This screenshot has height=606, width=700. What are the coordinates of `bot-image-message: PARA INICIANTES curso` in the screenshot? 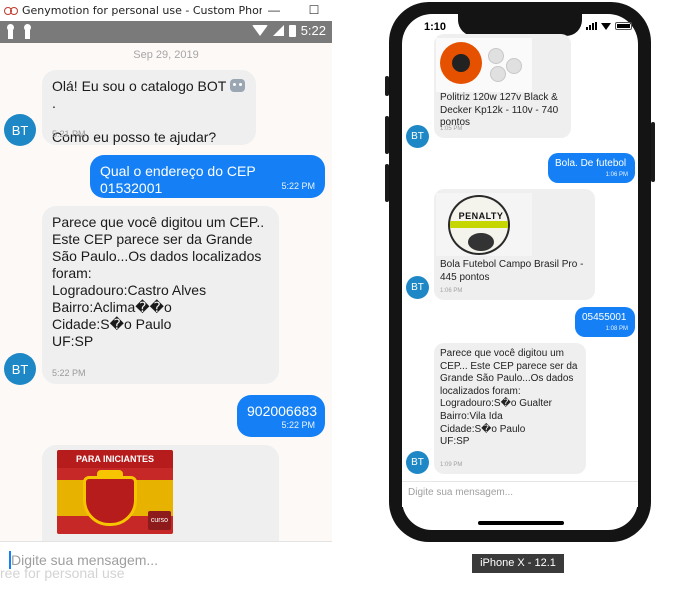 It's located at (160, 493).